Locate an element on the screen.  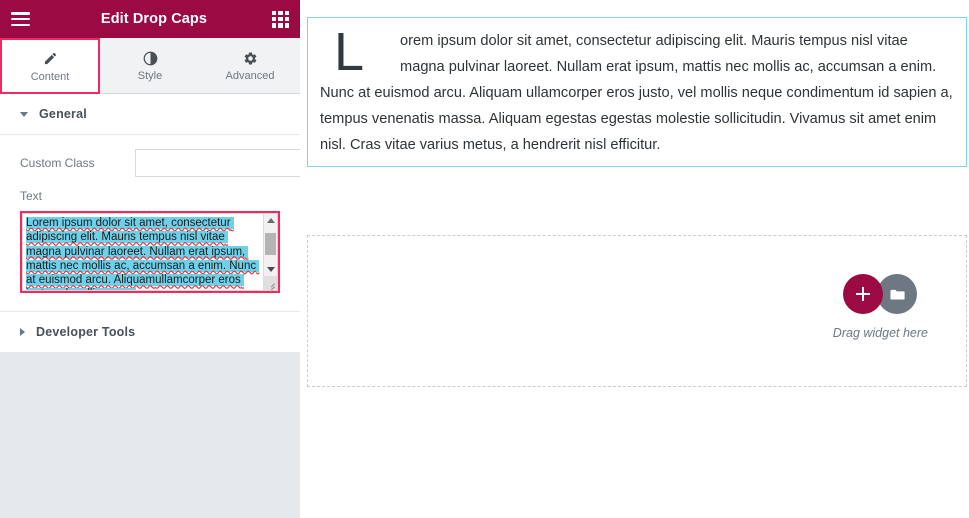
tab-advanced-label: Advanced is located at coordinates (250, 76).